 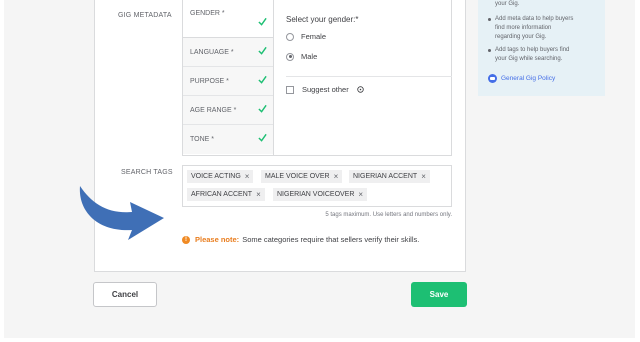 What do you see at coordinates (534, 19) in the screenshot?
I see `help-text-line: Add meta data to help buyers` at bounding box center [534, 19].